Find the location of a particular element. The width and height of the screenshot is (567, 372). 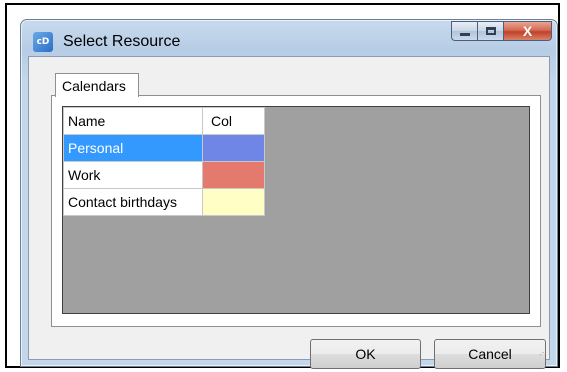

cancel-button: Cancel is located at coordinates (490, 354).